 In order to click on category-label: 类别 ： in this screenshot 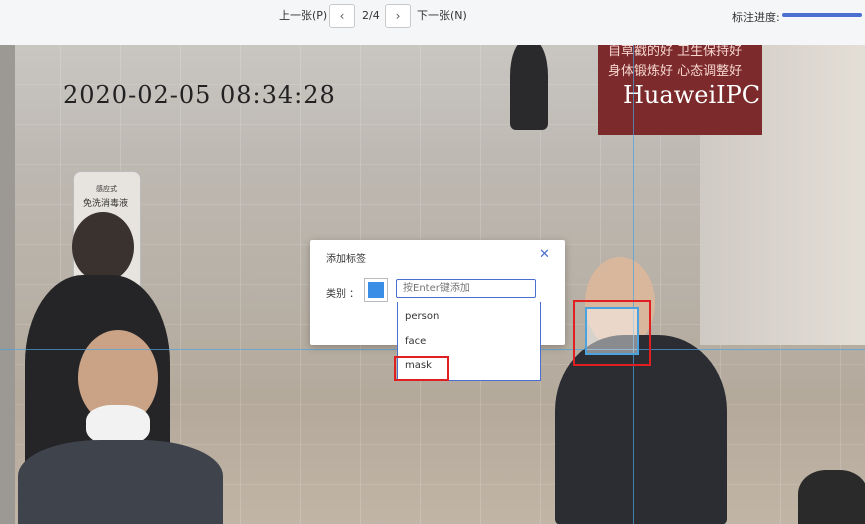, I will do `click(343, 294)`.